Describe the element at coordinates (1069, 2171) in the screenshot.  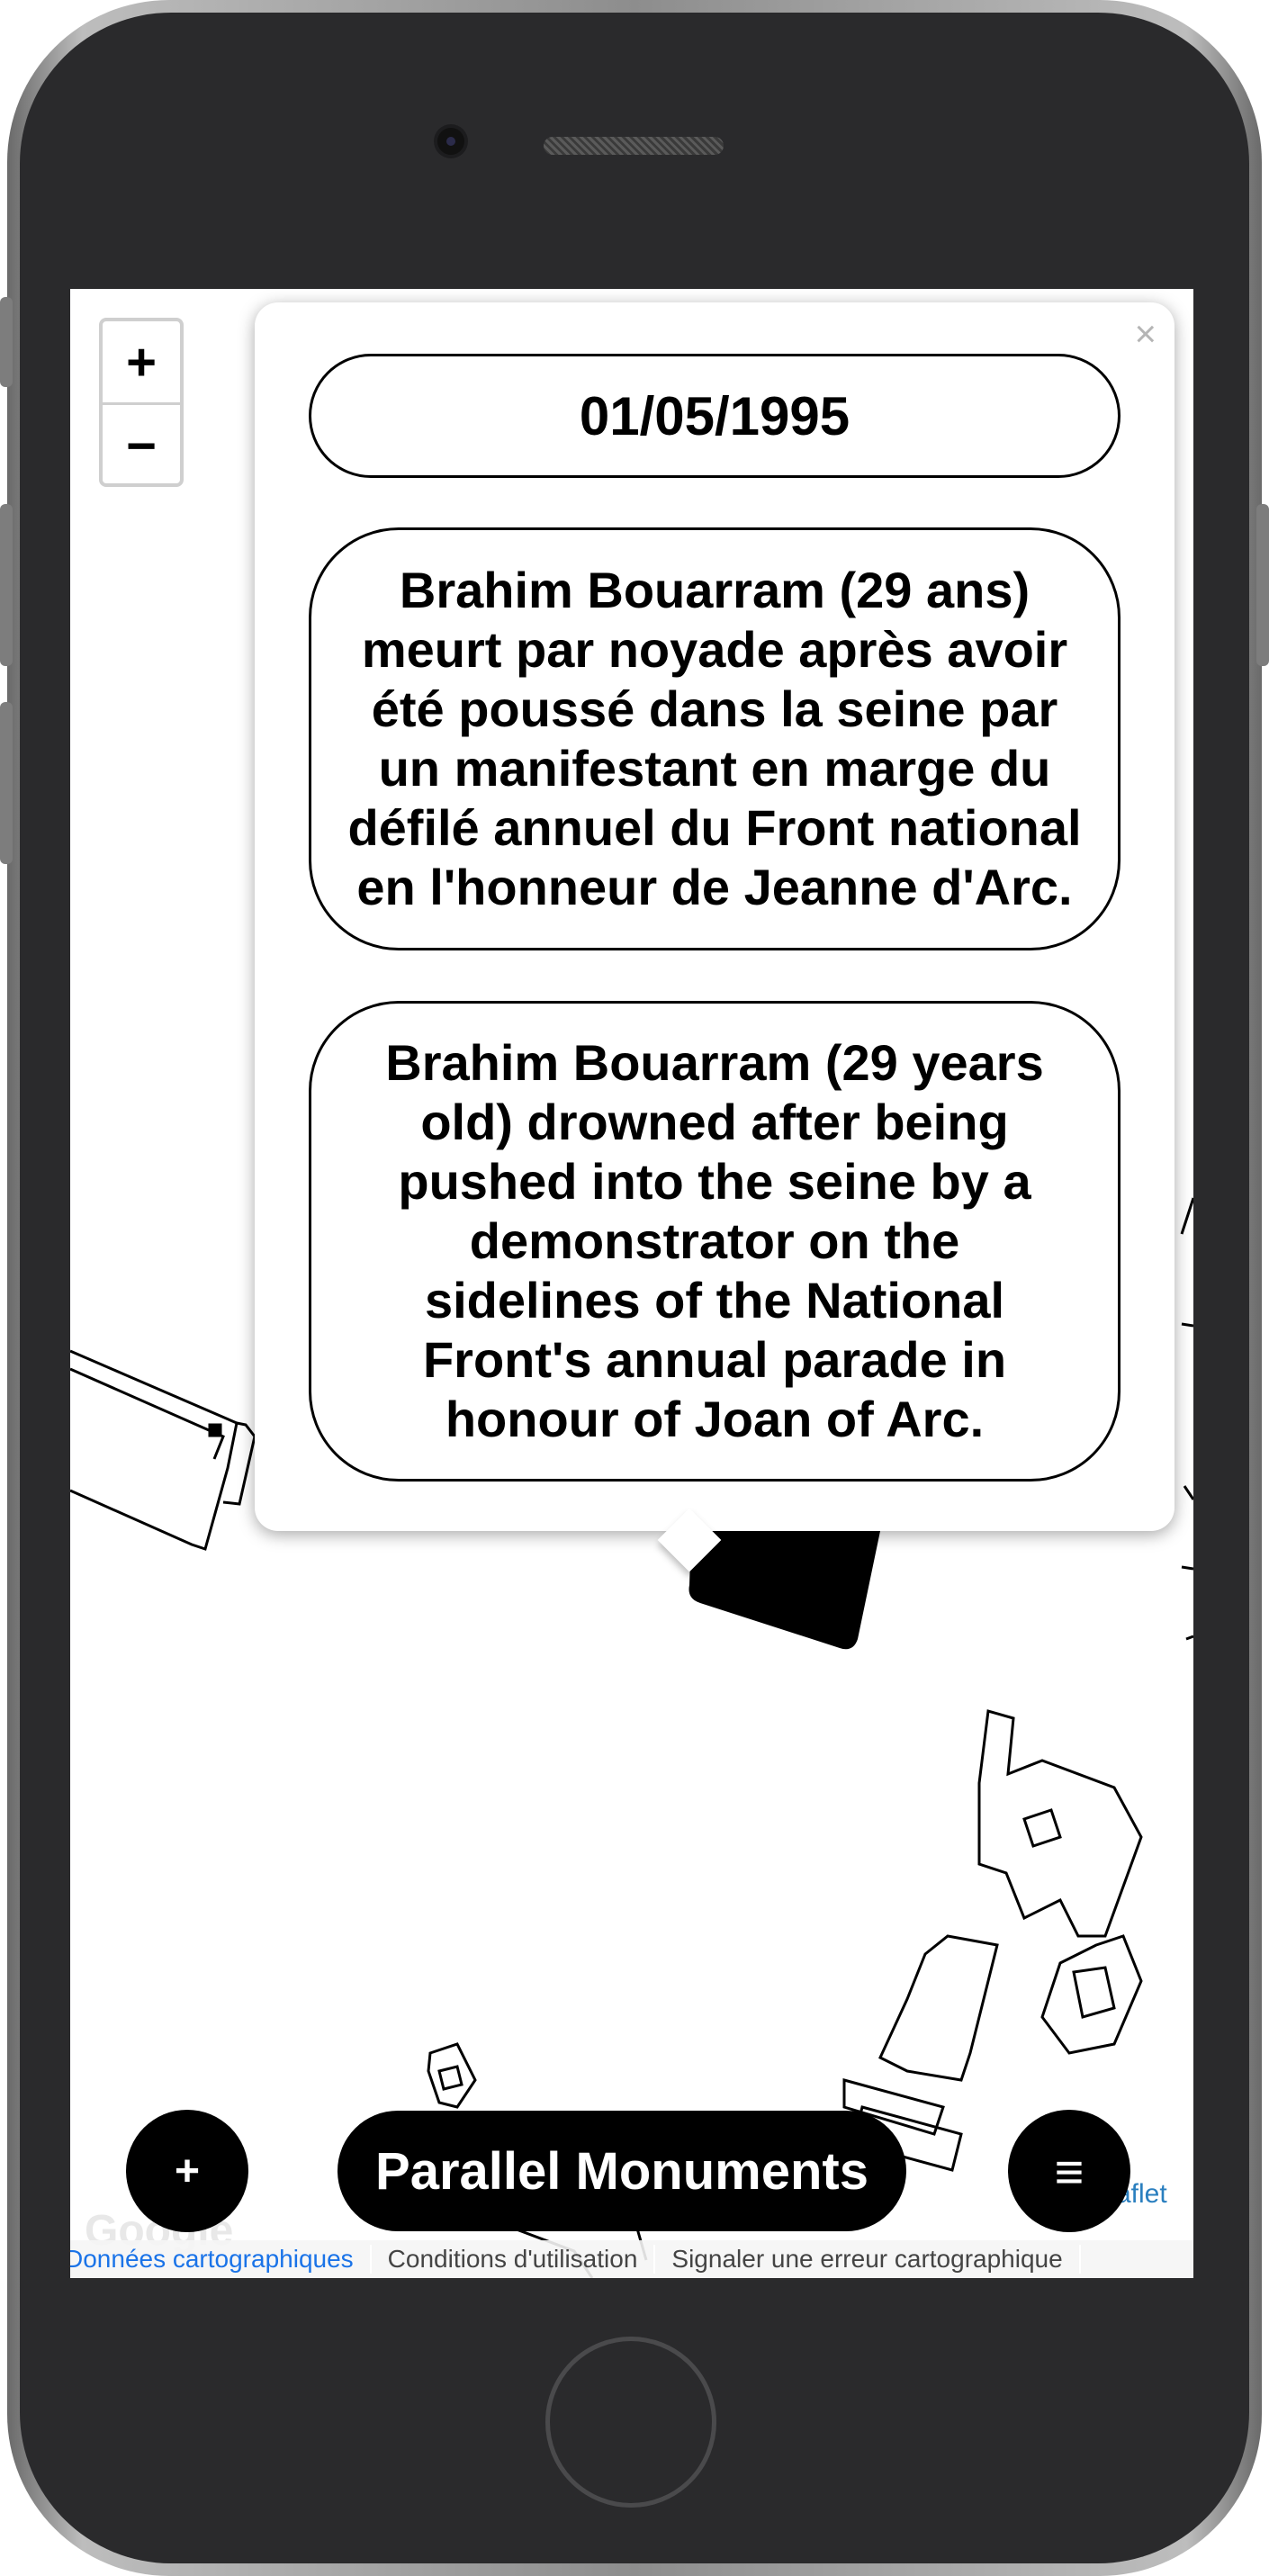
I see `menu-button: ≡` at that location.